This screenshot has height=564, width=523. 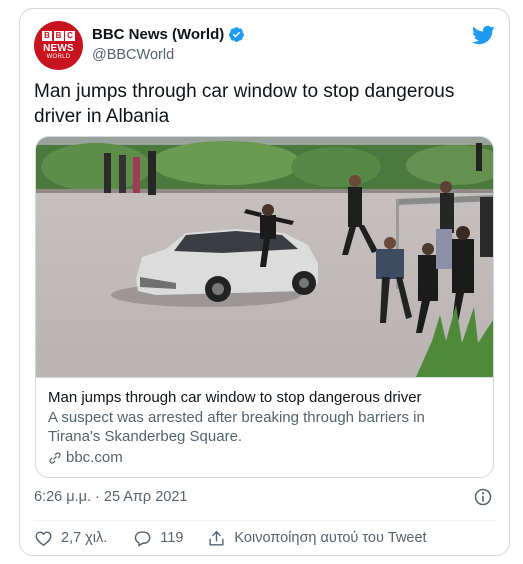 What do you see at coordinates (330, 538) in the screenshot?
I see `share-label: Κοινοποίηση αυτού του Tweet` at bounding box center [330, 538].